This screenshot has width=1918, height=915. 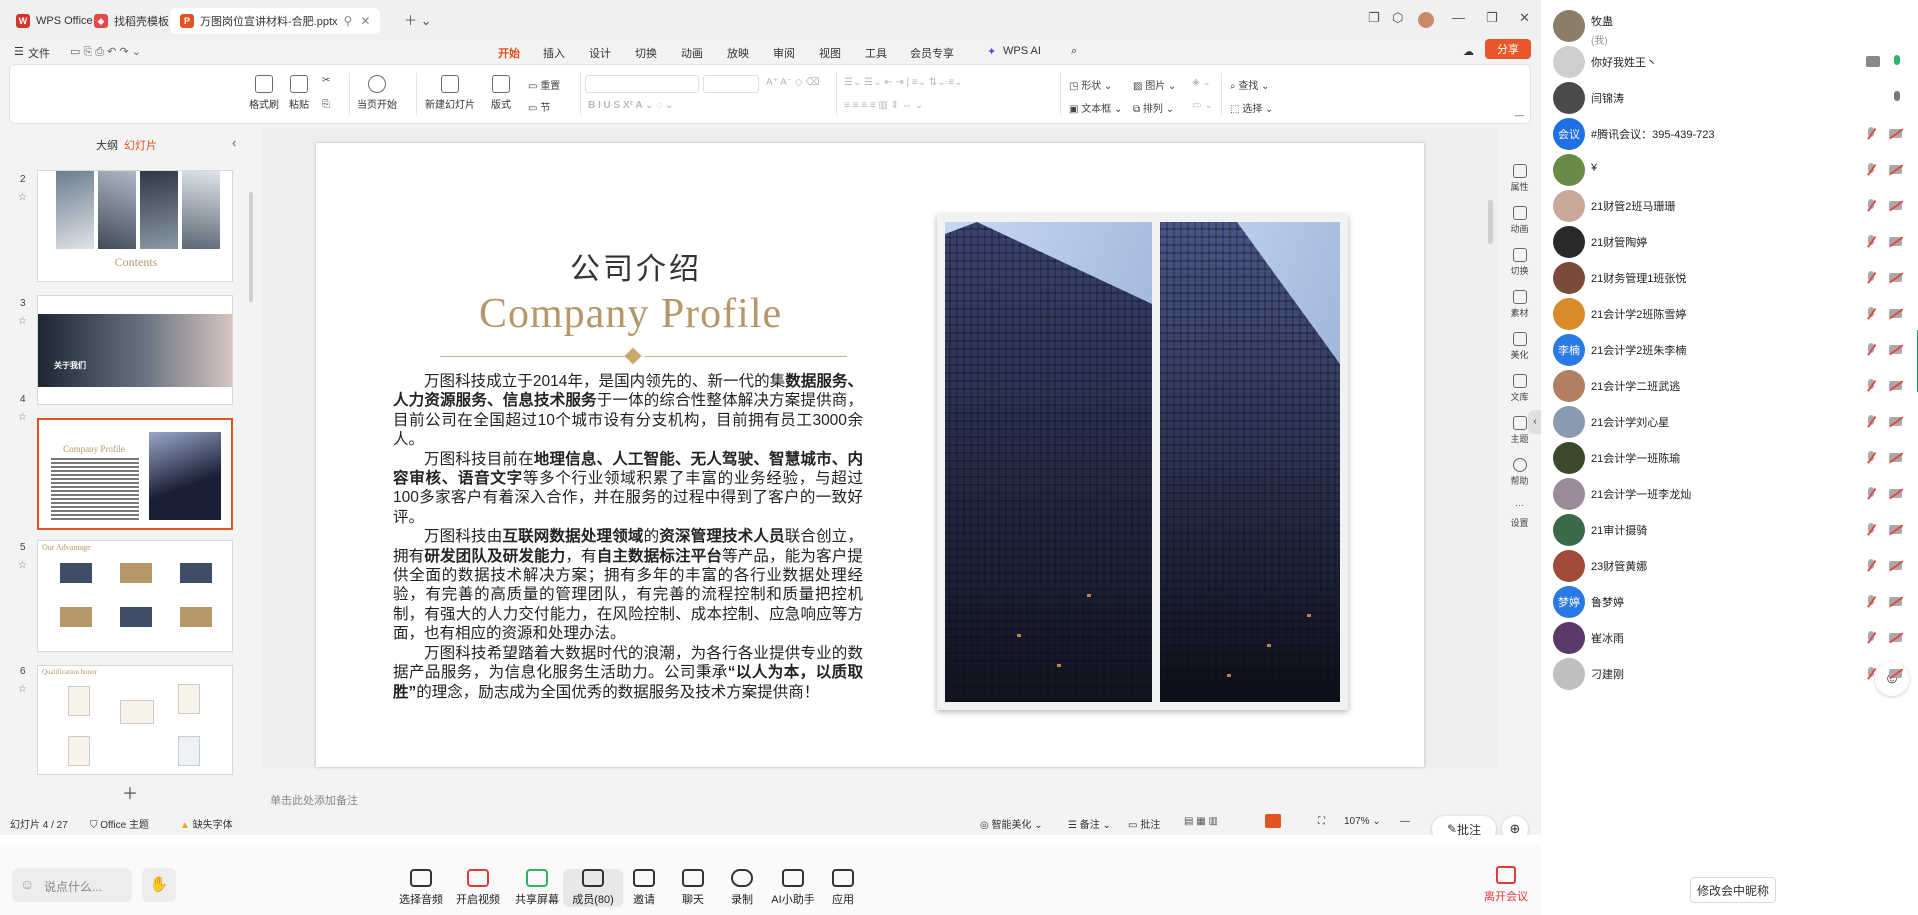 I want to click on zoom-in-icon: ⊕, so click(x=1515, y=825).